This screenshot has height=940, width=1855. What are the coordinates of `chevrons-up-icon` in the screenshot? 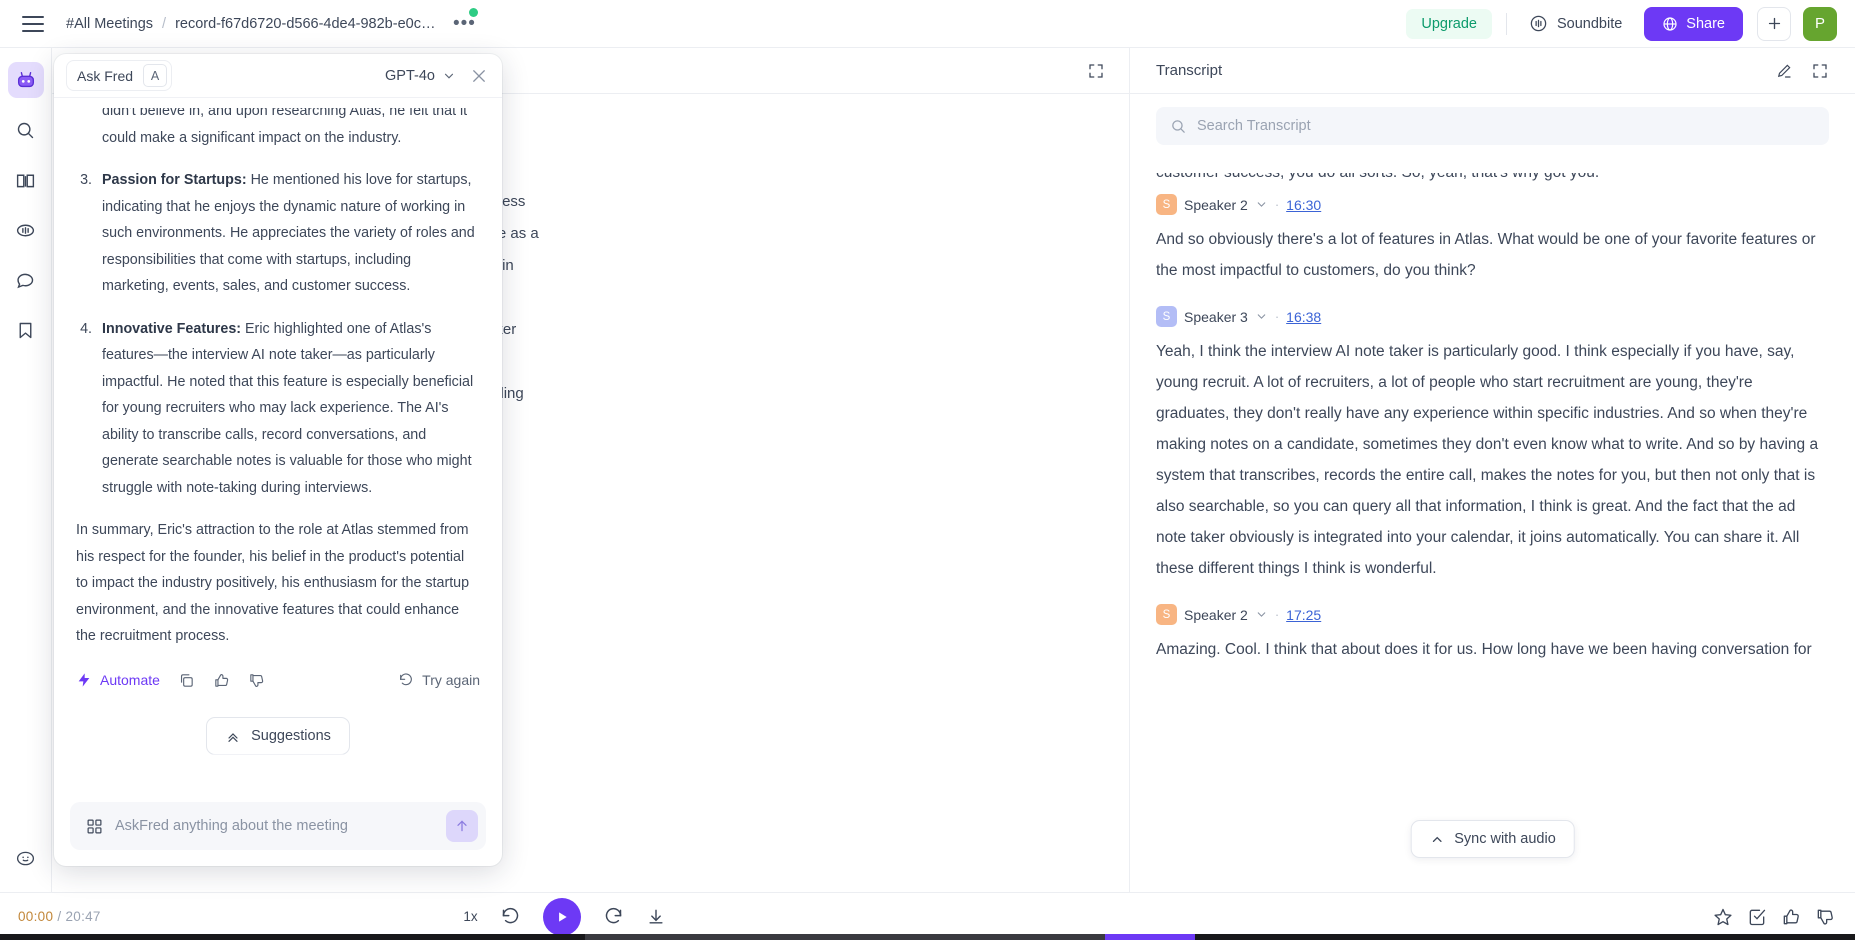 It's located at (233, 736).